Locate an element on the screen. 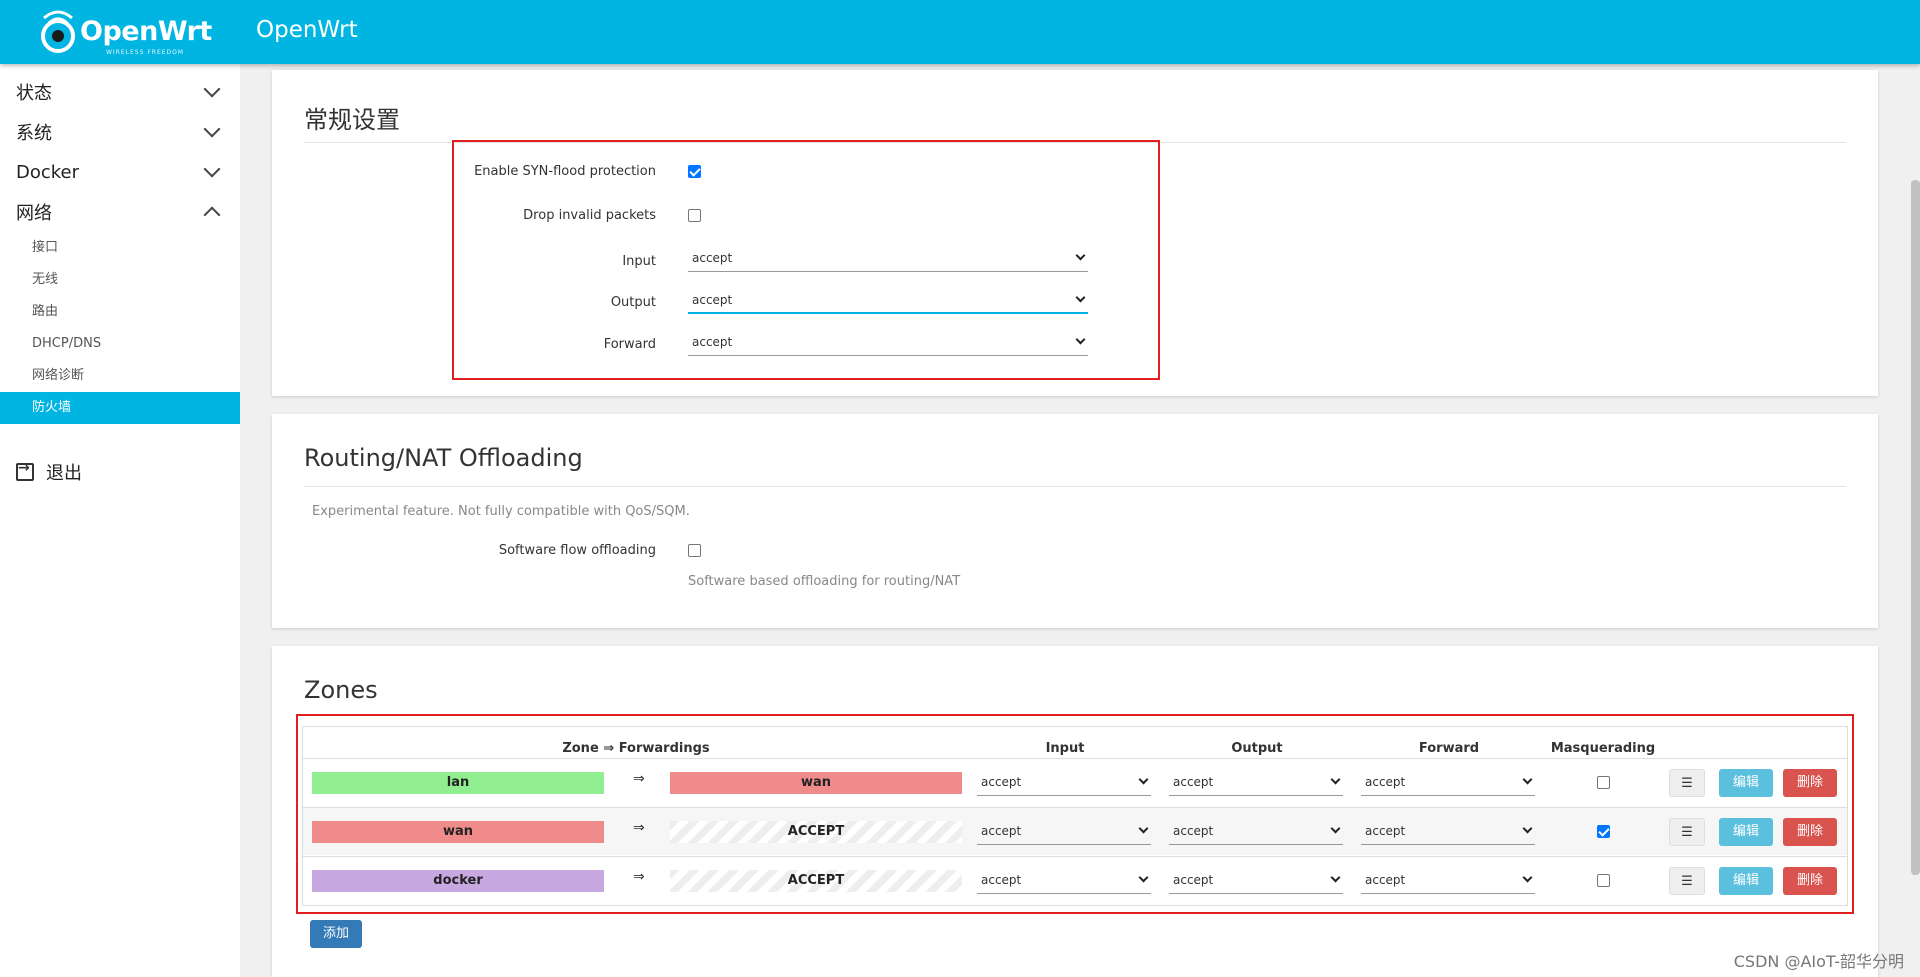 The width and height of the screenshot is (1920, 977). col-header-output: Output is located at coordinates (1257, 748).